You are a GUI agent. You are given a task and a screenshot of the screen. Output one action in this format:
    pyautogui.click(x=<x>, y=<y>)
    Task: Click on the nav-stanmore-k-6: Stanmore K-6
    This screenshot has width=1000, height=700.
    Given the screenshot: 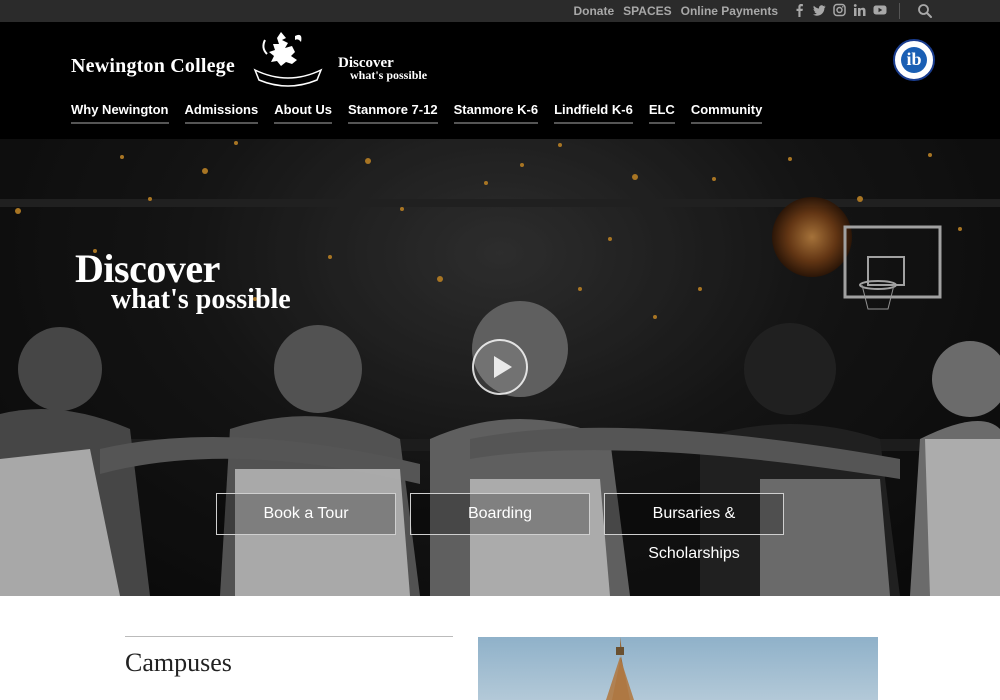 What is the action you would take?
    pyautogui.click(x=496, y=113)
    